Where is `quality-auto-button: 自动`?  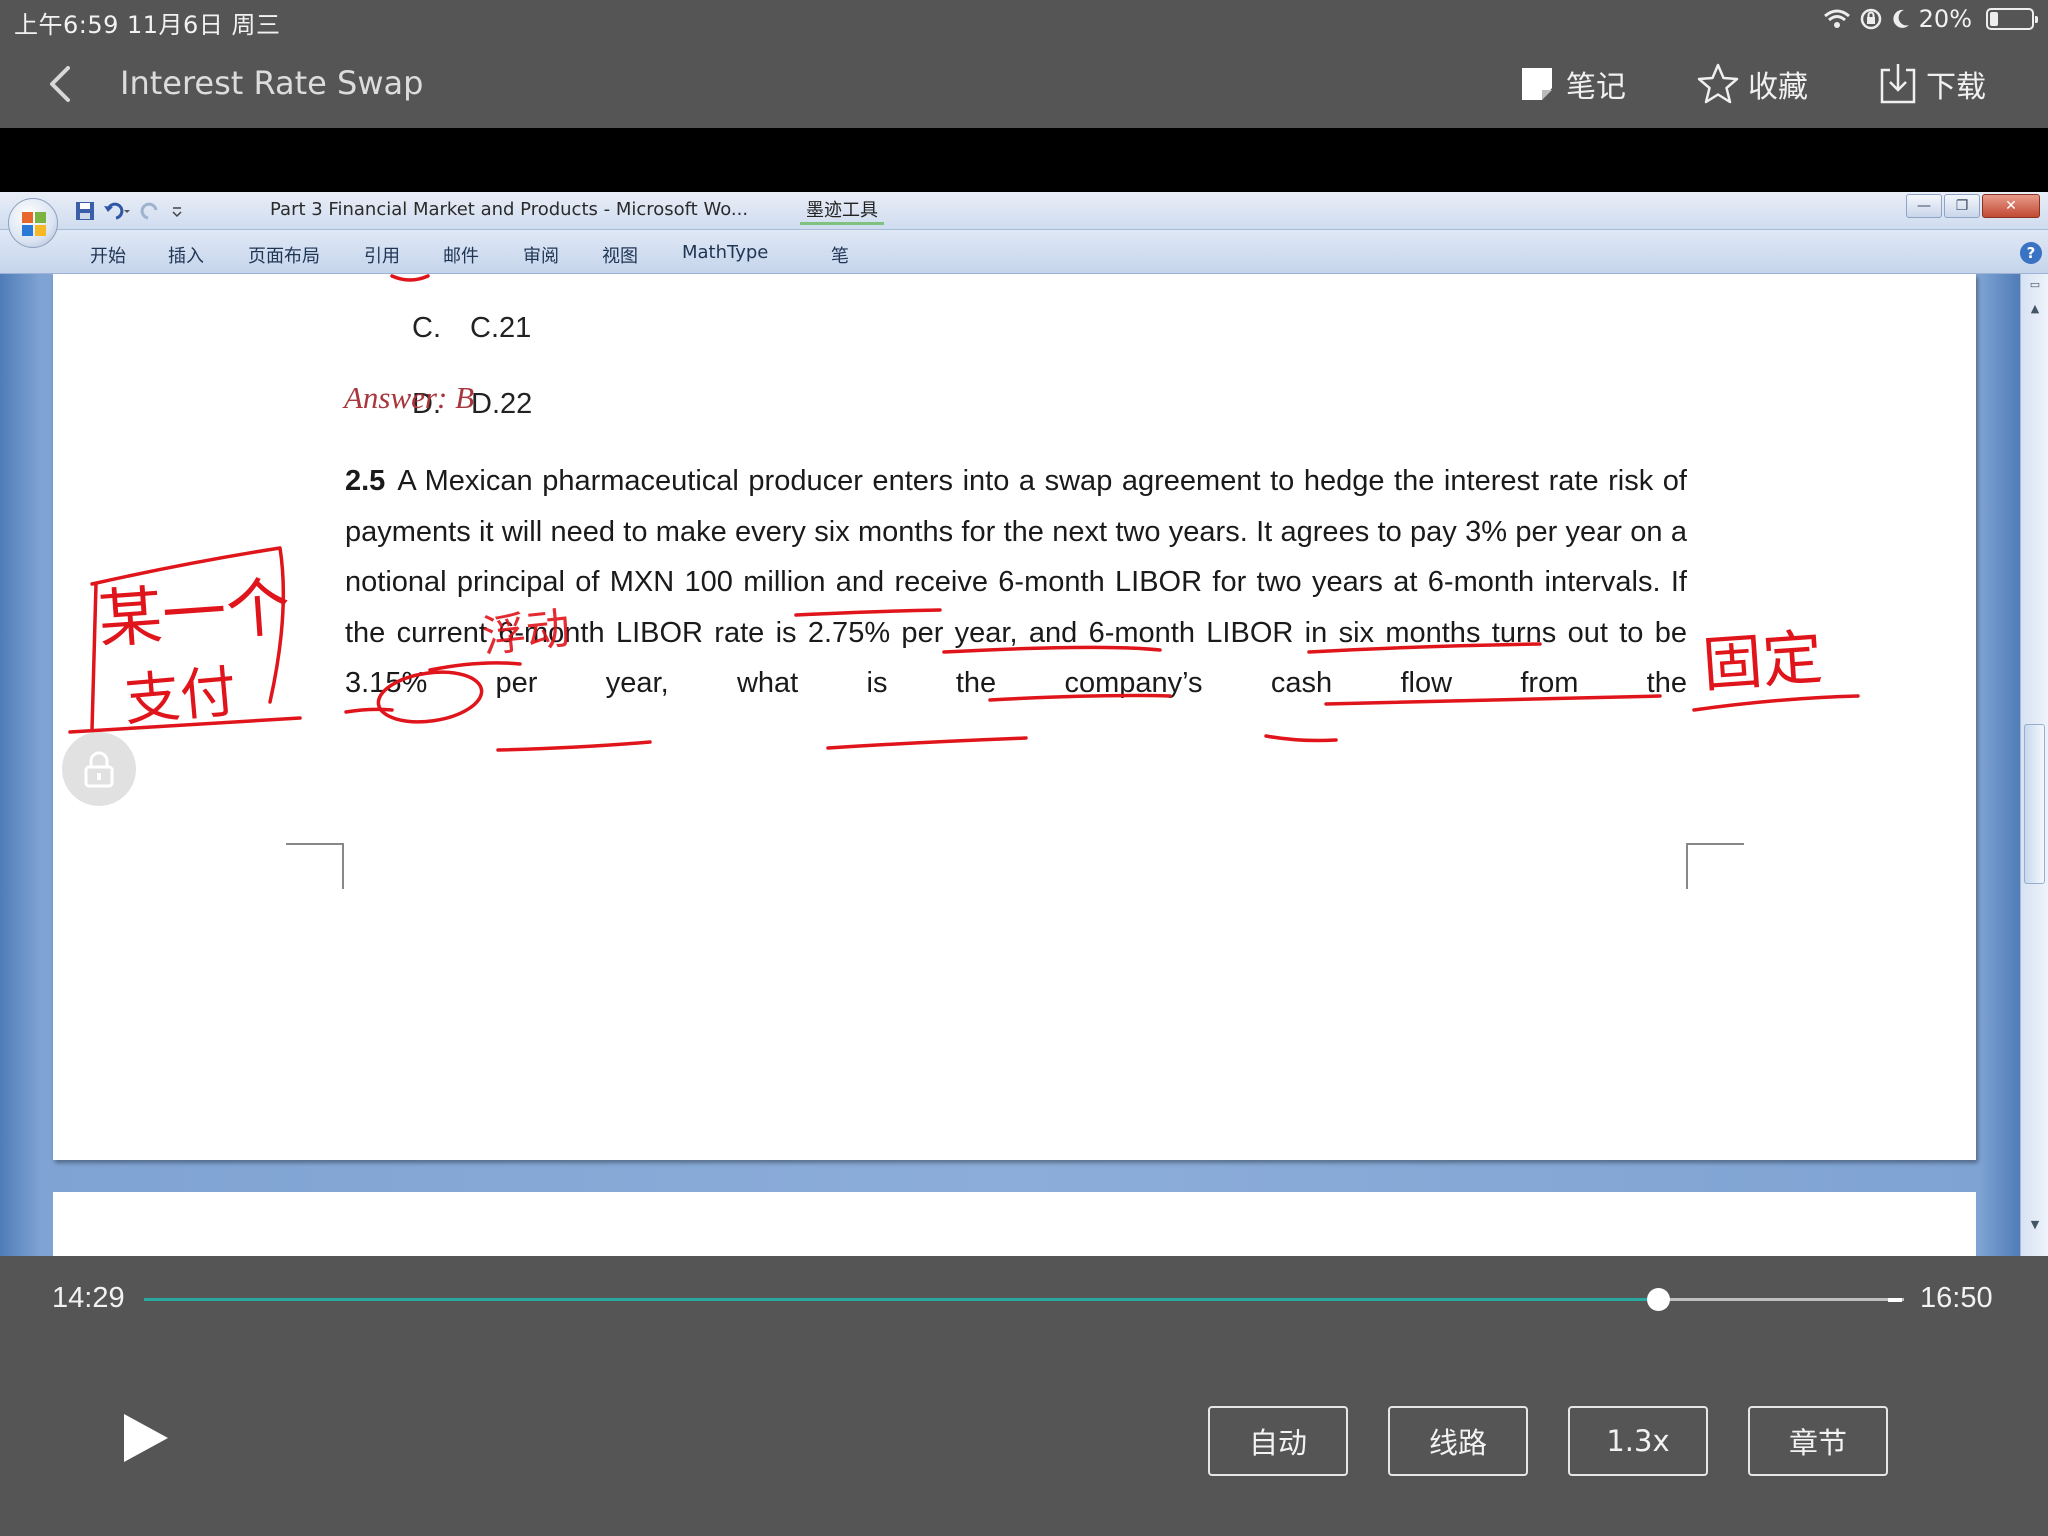
quality-auto-button: 自动 is located at coordinates (1278, 1441).